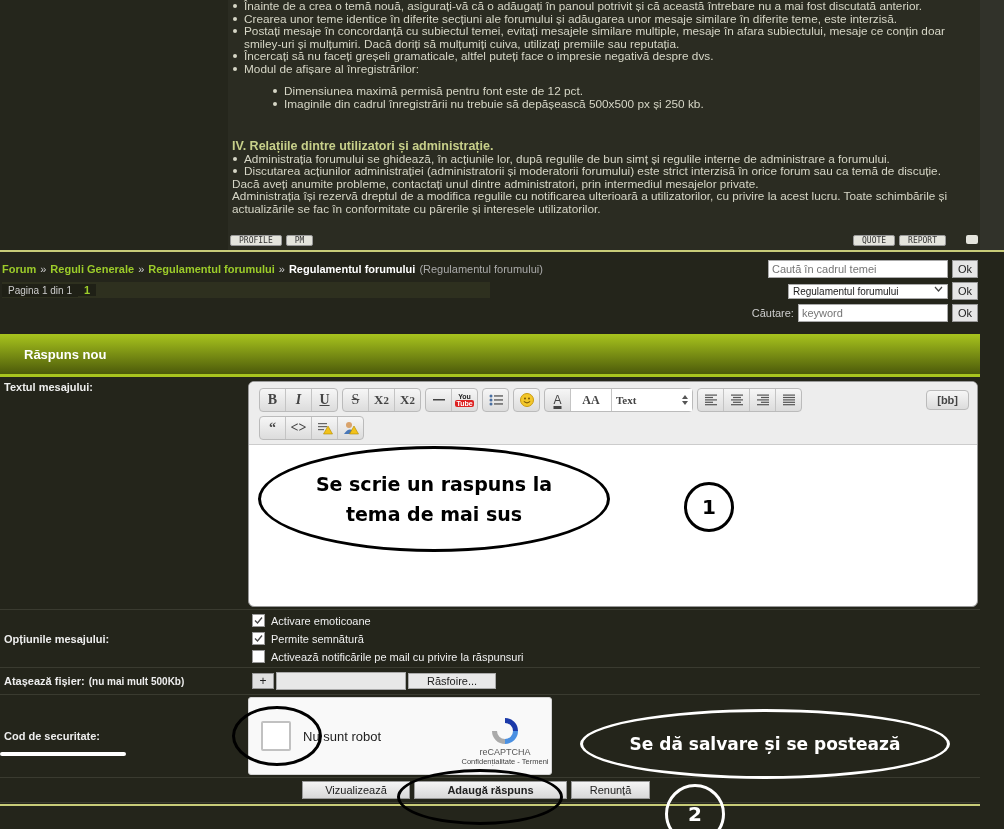 The height and width of the screenshot is (829, 1004). I want to click on annotation-callout: Se dă salvare și se postează, so click(765, 744).